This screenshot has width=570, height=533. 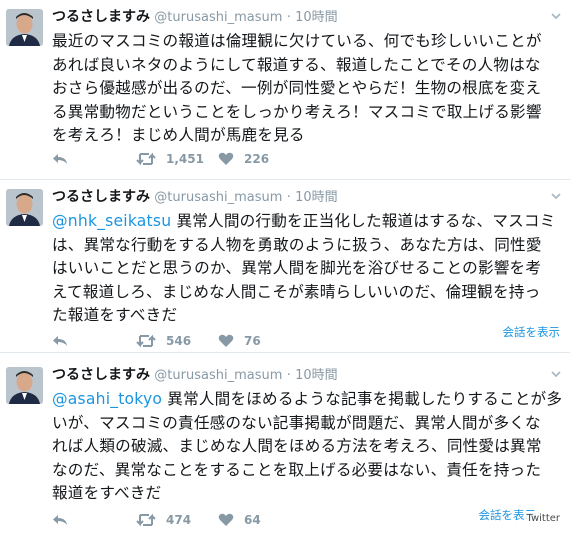 What do you see at coordinates (107, 493) in the screenshot?
I see `tweet-line: 報道をすべきだ` at bounding box center [107, 493].